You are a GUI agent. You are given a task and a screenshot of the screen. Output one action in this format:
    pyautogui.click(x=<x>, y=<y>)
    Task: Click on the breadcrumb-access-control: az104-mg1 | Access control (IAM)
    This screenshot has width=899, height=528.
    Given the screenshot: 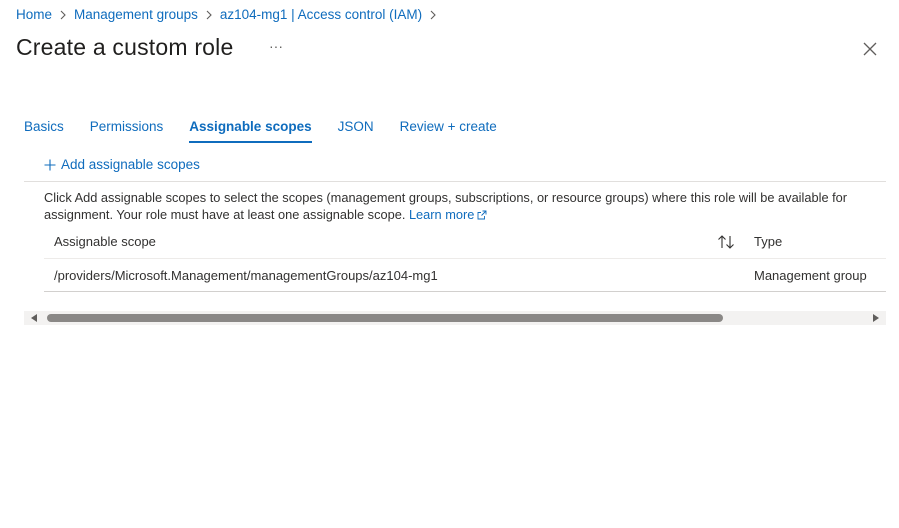 What is the action you would take?
    pyautogui.click(x=321, y=14)
    